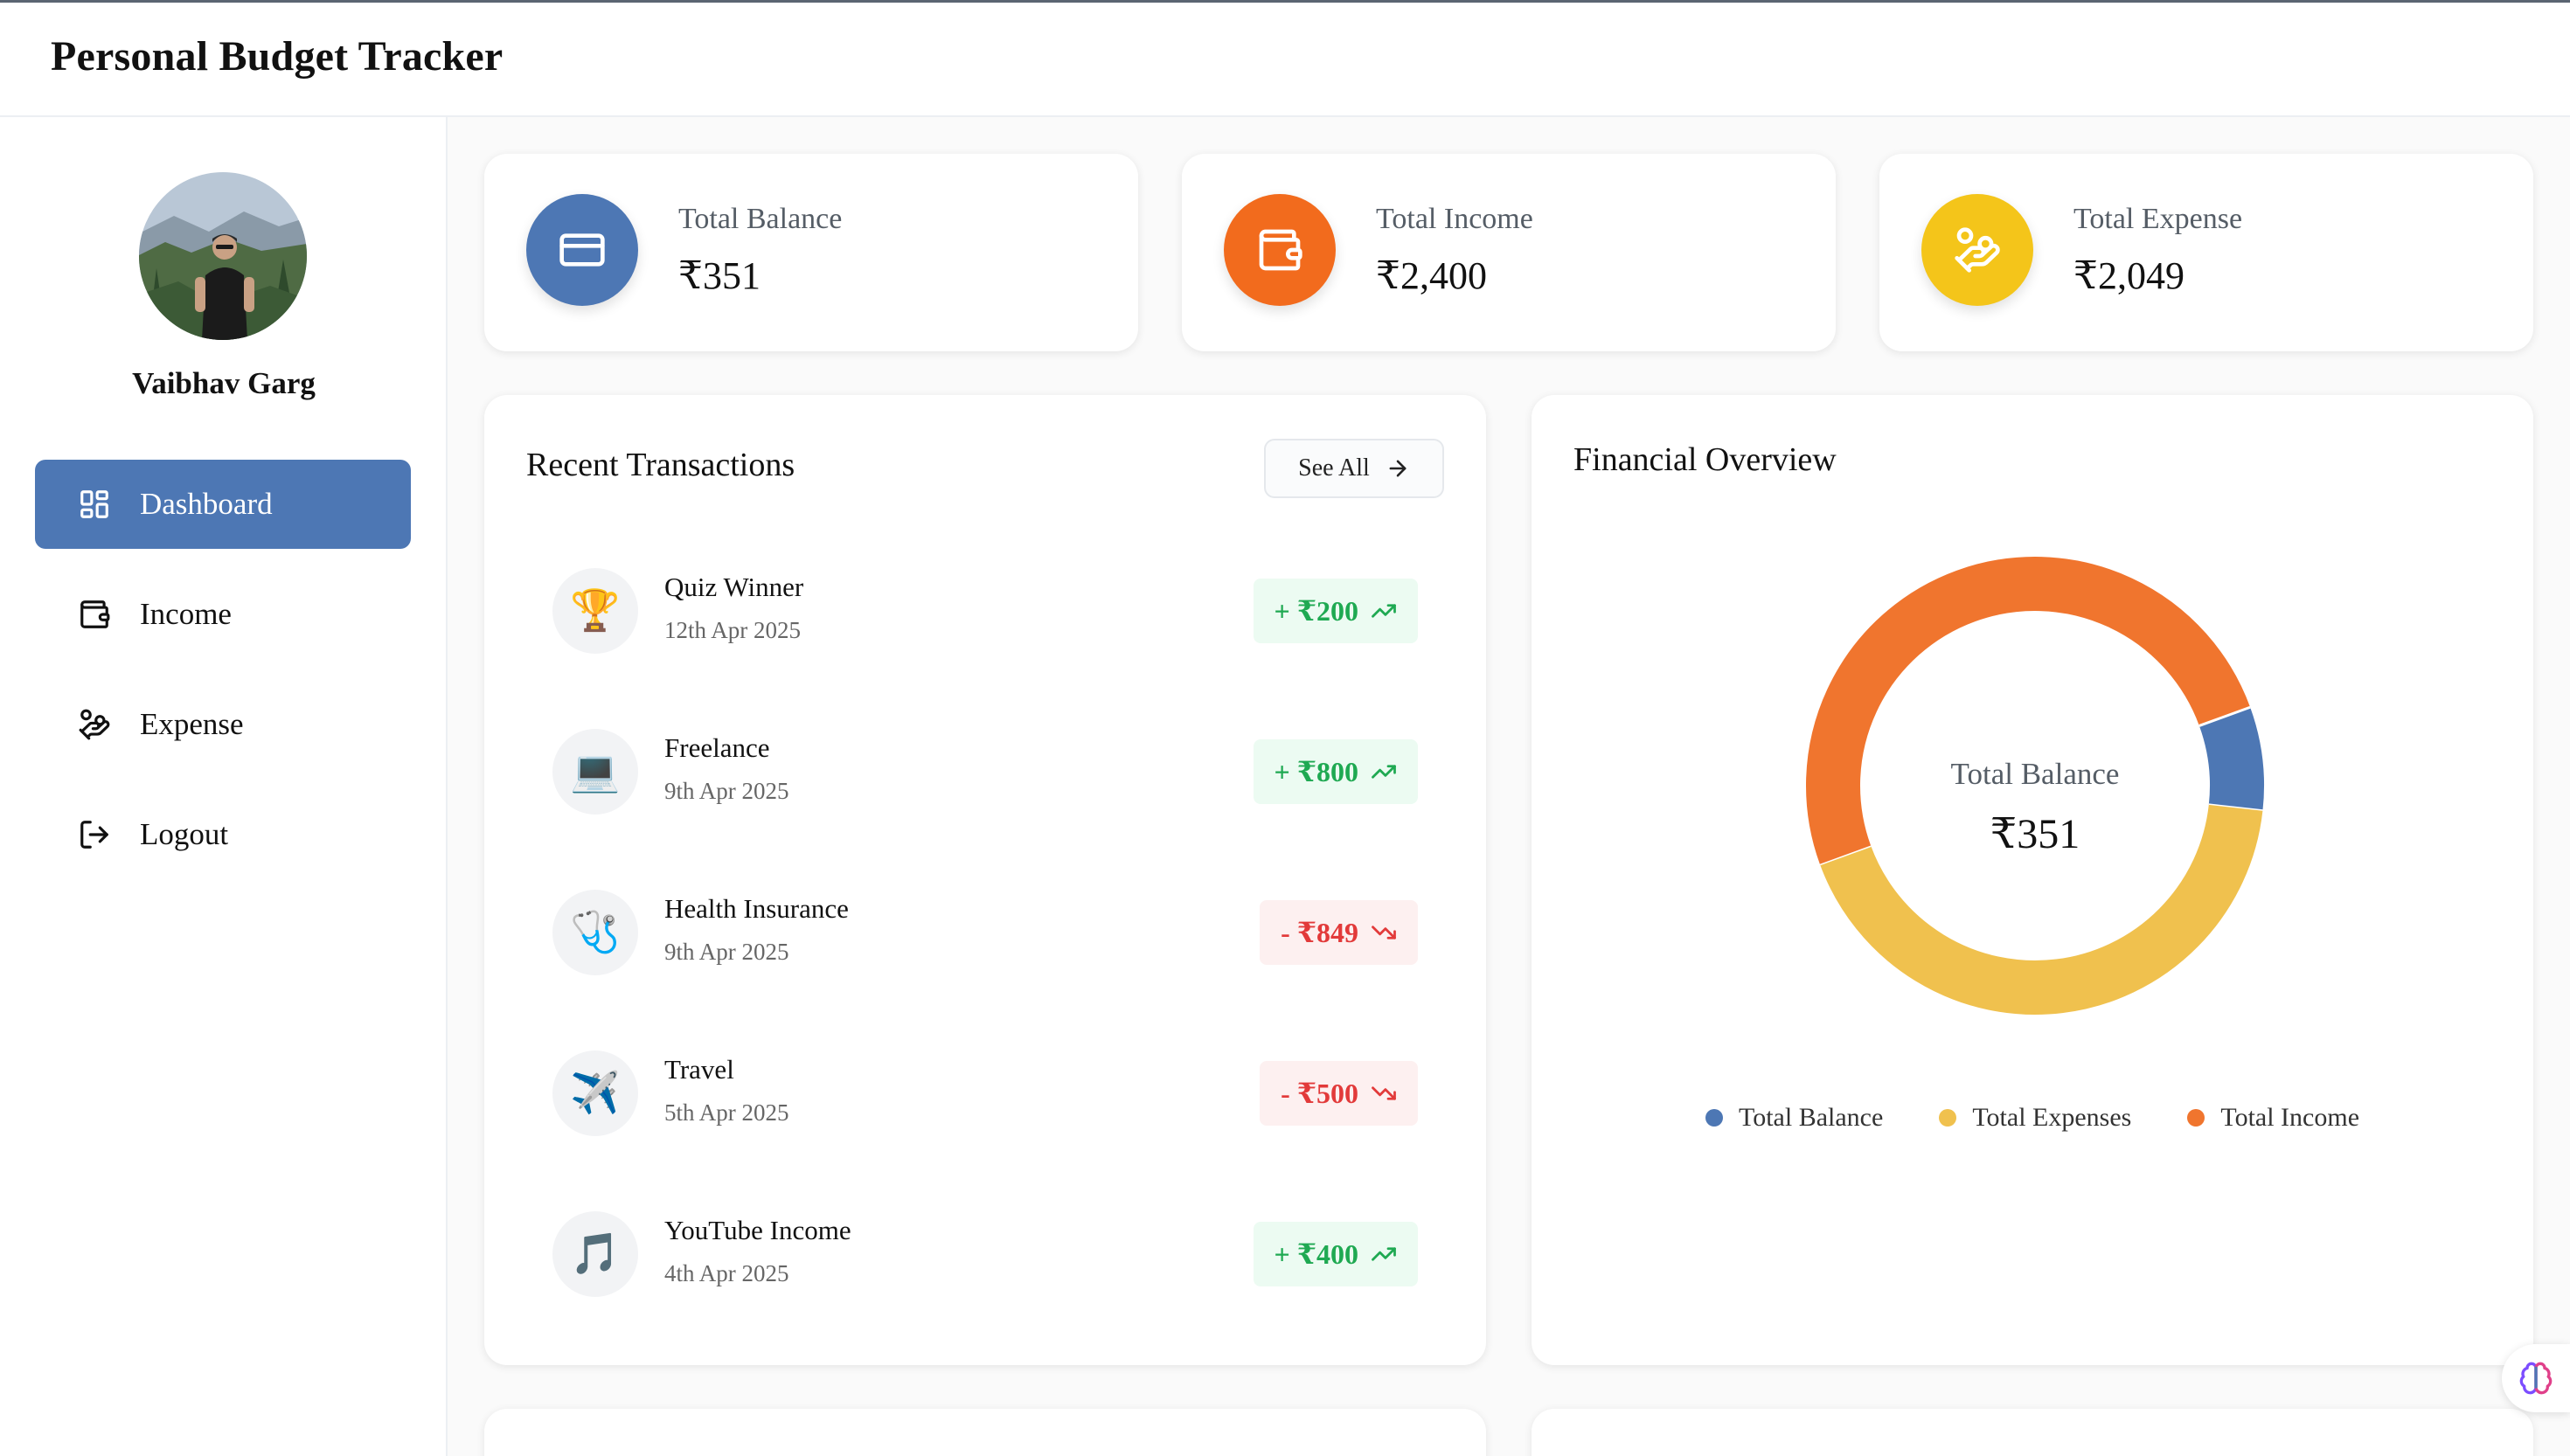 The image size is (2570, 1456). What do you see at coordinates (811, 252) in the screenshot?
I see `stat-card-total-balance: Total Balance ₹351` at bounding box center [811, 252].